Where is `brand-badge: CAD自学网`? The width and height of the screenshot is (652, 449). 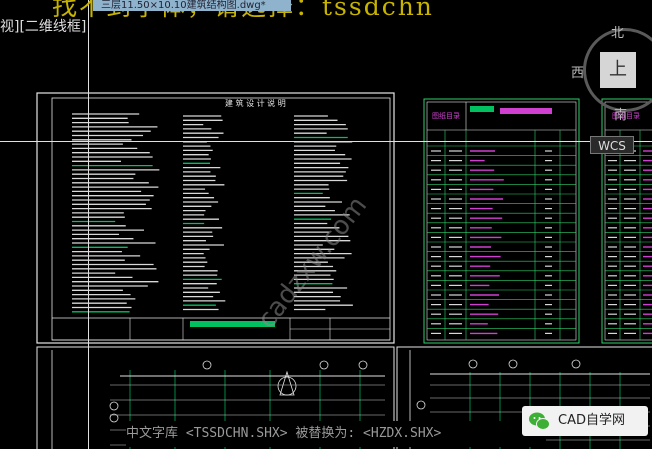
brand-badge: CAD自学网 is located at coordinates (585, 421).